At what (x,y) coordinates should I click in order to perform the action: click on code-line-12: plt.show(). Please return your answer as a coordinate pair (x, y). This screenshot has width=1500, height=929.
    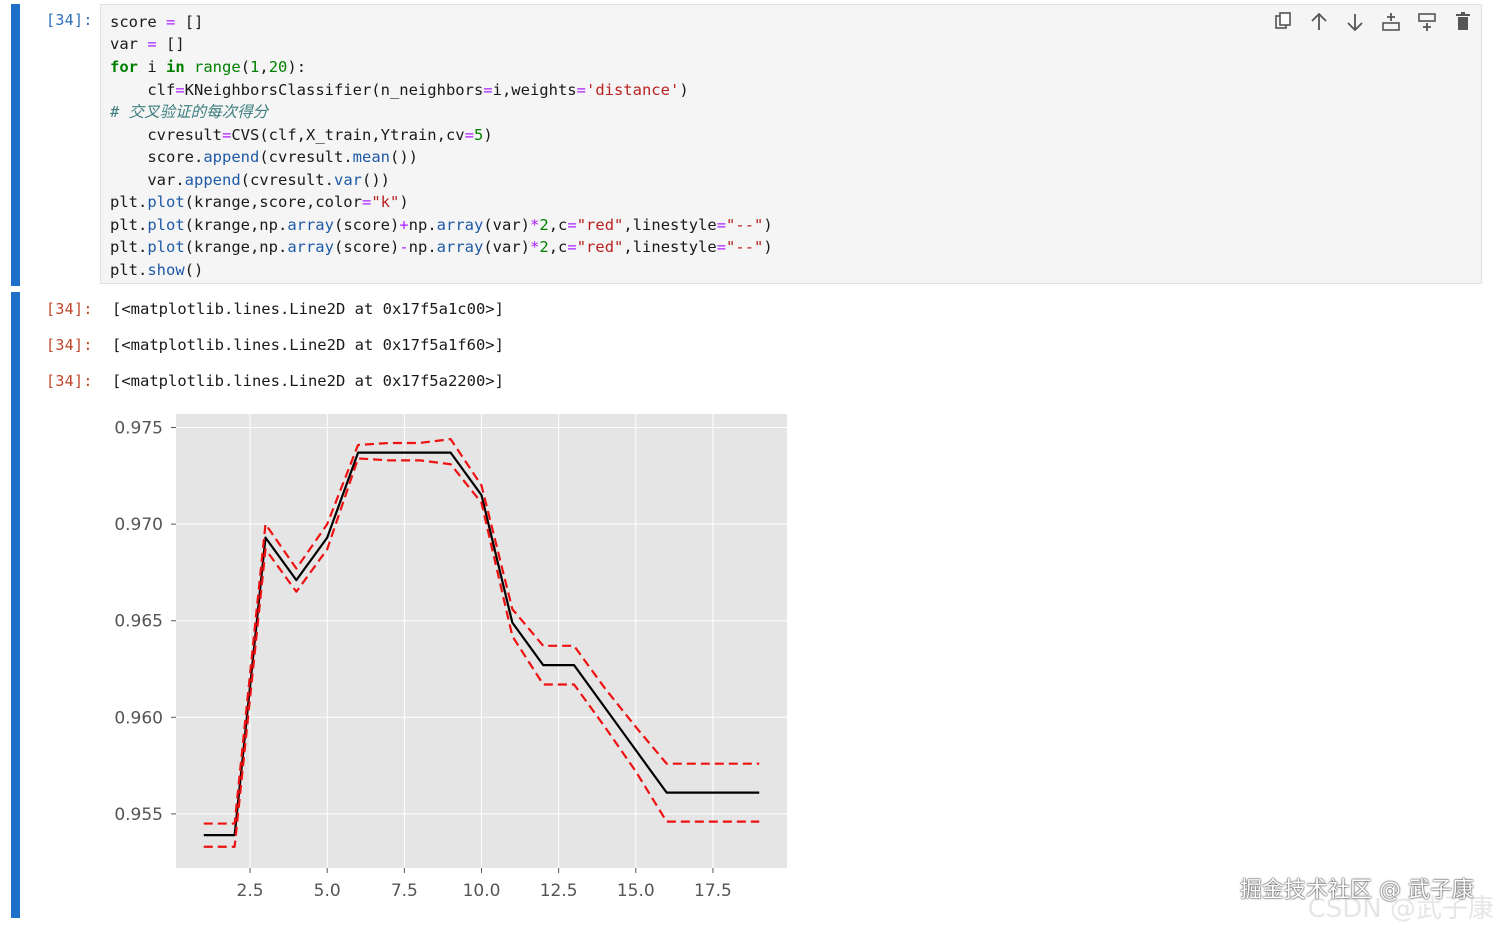
    Looking at the image, I should click on (157, 270).